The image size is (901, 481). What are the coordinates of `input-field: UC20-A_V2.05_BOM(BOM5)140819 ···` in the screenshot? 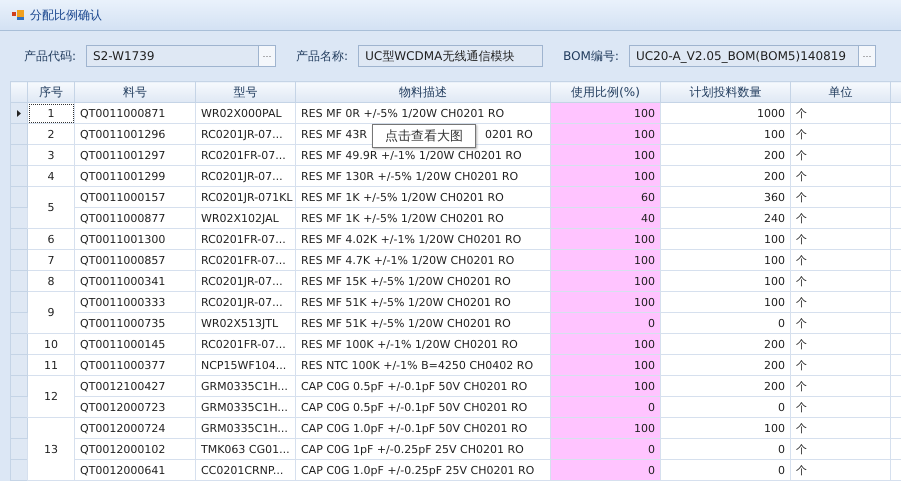 It's located at (752, 56).